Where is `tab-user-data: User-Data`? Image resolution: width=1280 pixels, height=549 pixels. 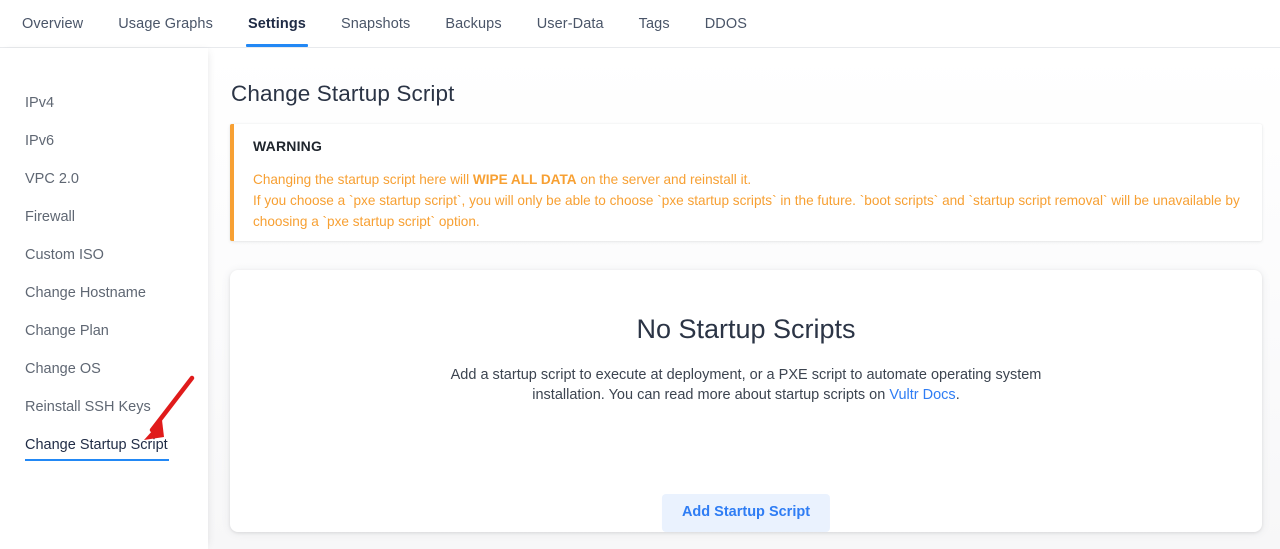 tab-user-data: User-Data is located at coordinates (570, 23).